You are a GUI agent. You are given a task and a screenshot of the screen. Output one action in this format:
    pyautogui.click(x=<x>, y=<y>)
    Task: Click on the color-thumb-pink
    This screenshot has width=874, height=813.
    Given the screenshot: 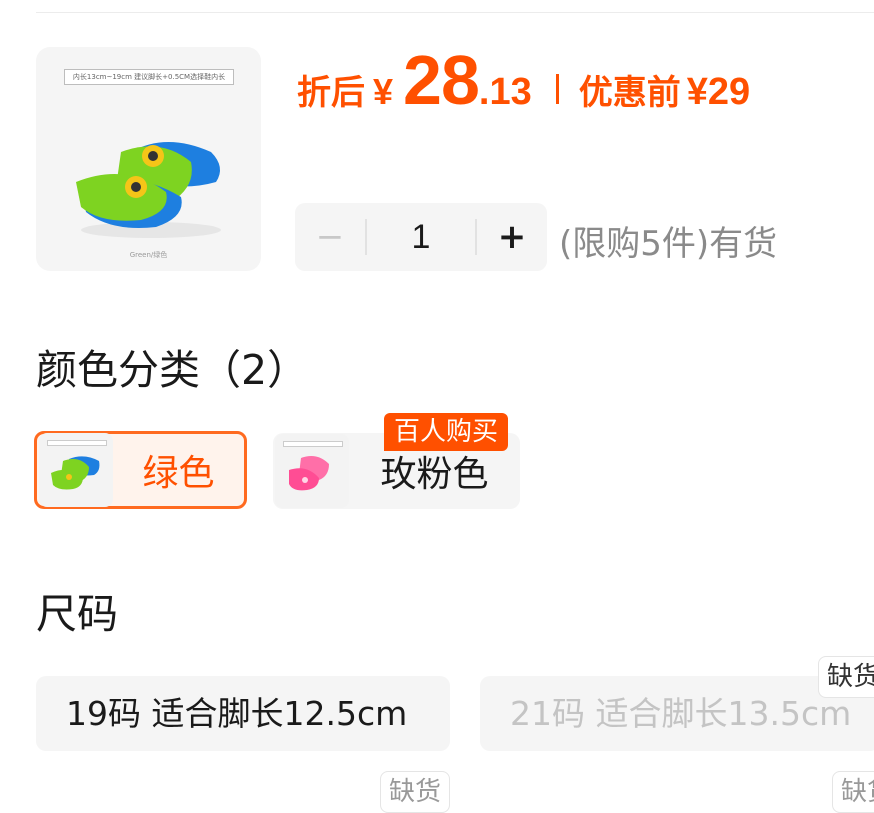 What is the action you would take?
    pyautogui.click(x=312, y=471)
    